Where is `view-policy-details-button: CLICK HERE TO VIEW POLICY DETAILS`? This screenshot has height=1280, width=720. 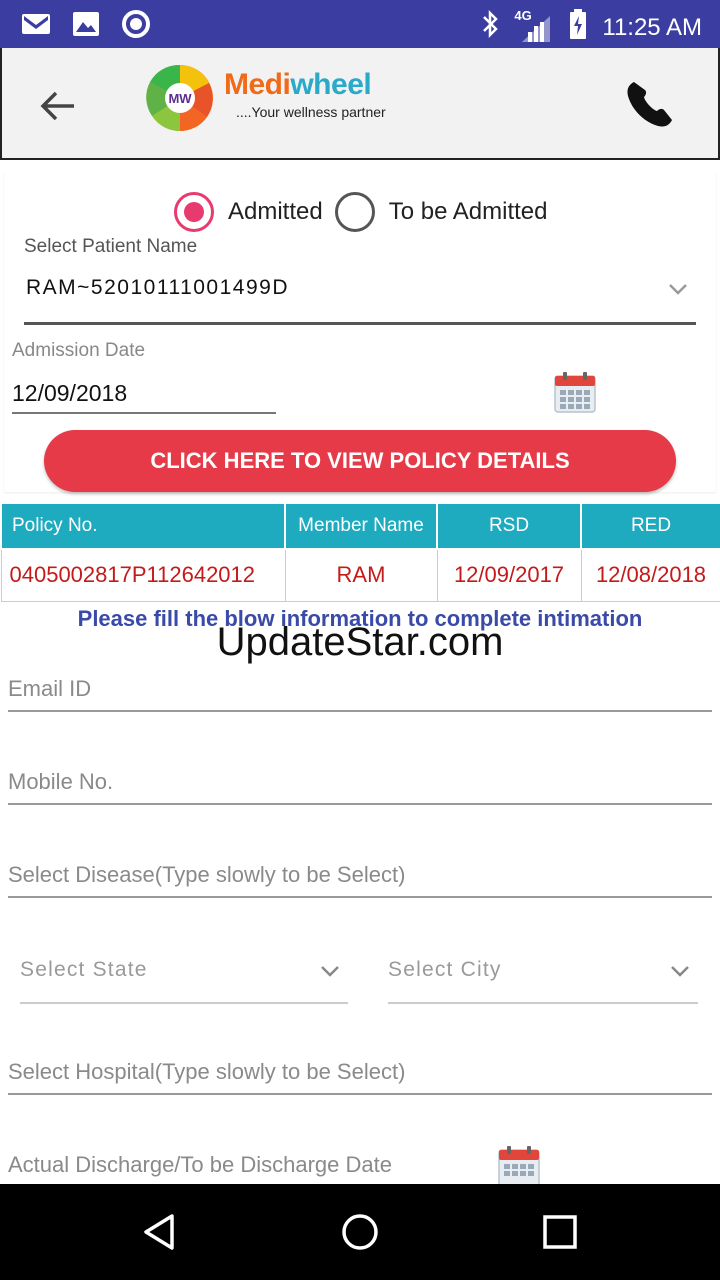 view-policy-details-button: CLICK HERE TO VIEW POLICY DETAILS is located at coordinates (360, 461).